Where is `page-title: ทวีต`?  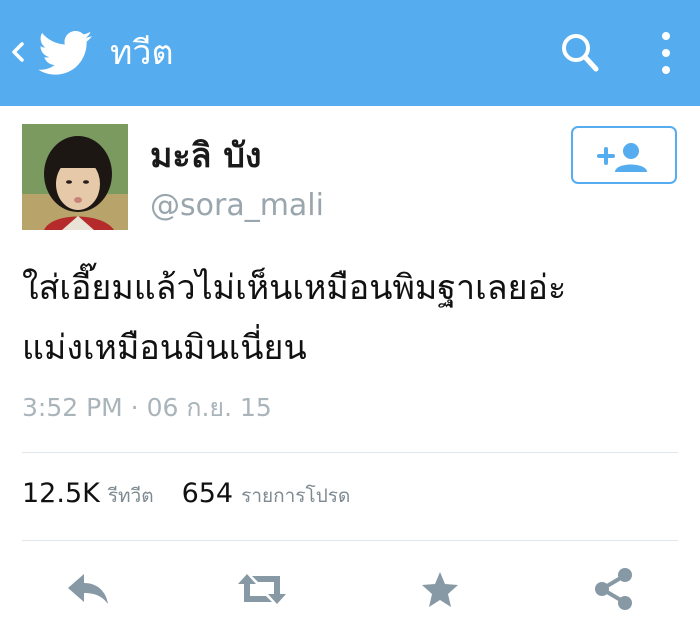
page-title: ทวีต is located at coordinates (142, 53).